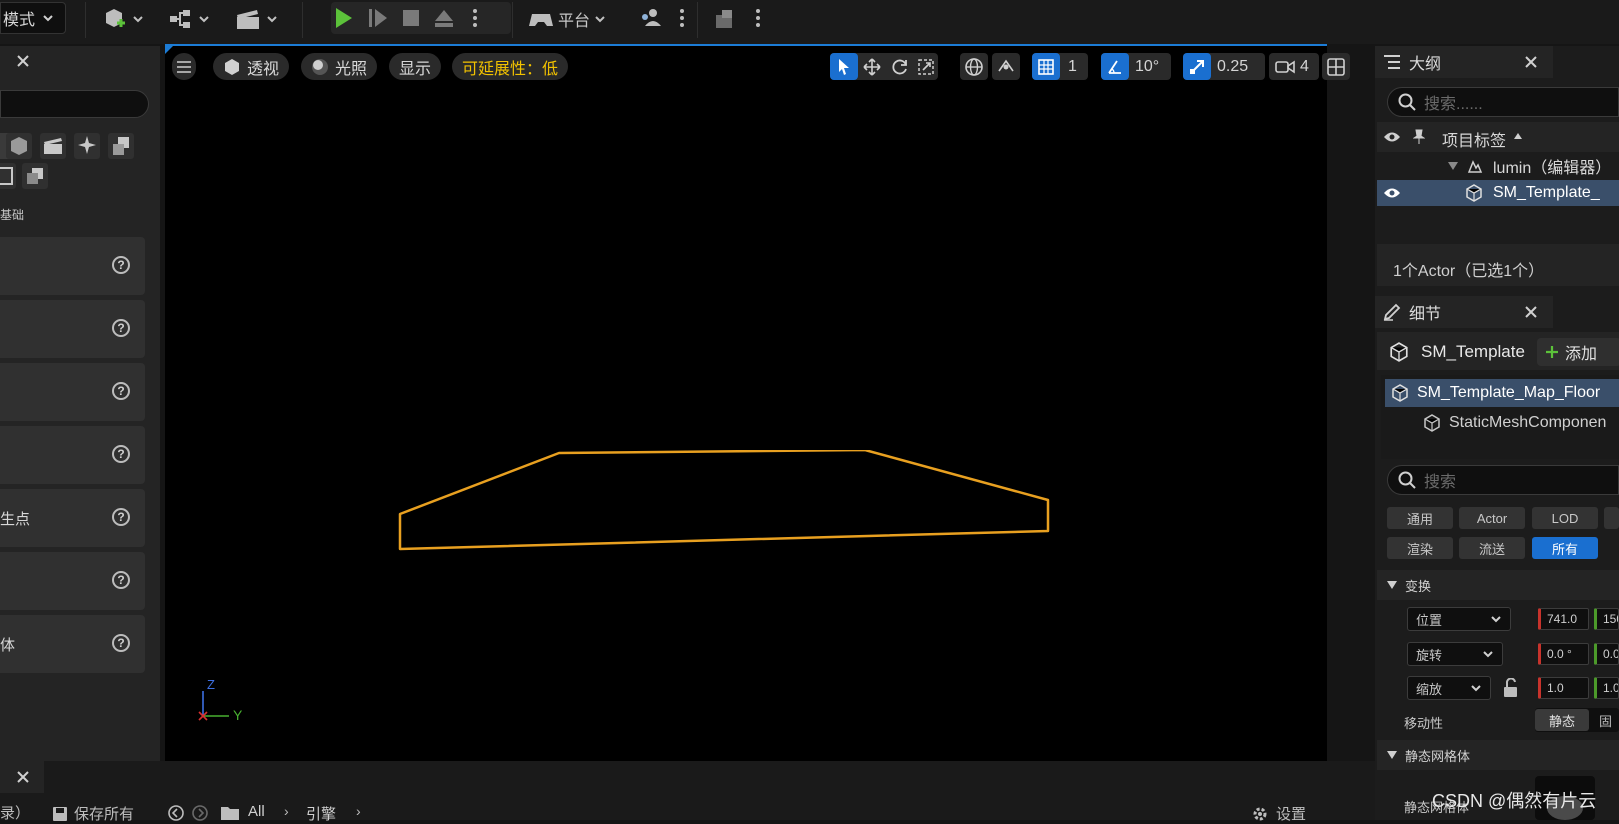 This screenshot has height=824, width=1619. I want to click on static-mesh-section-header: 静态网格体, so click(1498, 755).